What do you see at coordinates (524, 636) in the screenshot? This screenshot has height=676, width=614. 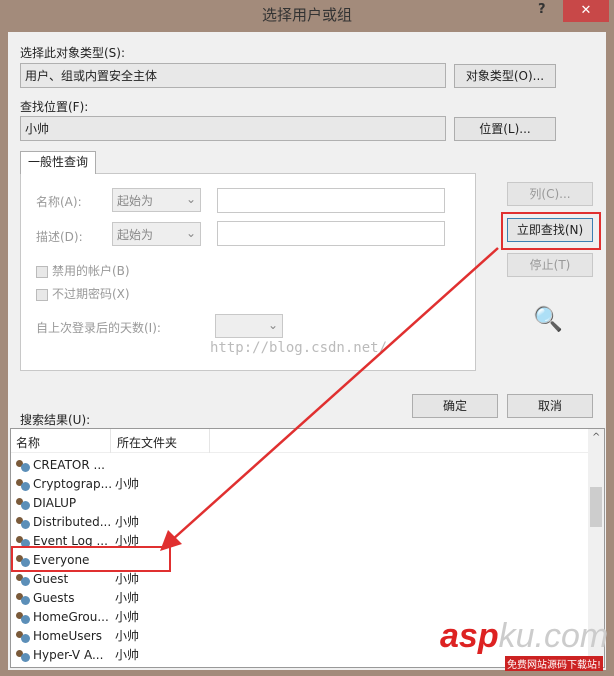 I see `aspku-logo: aspku.com` at bounding box center [524, 636].